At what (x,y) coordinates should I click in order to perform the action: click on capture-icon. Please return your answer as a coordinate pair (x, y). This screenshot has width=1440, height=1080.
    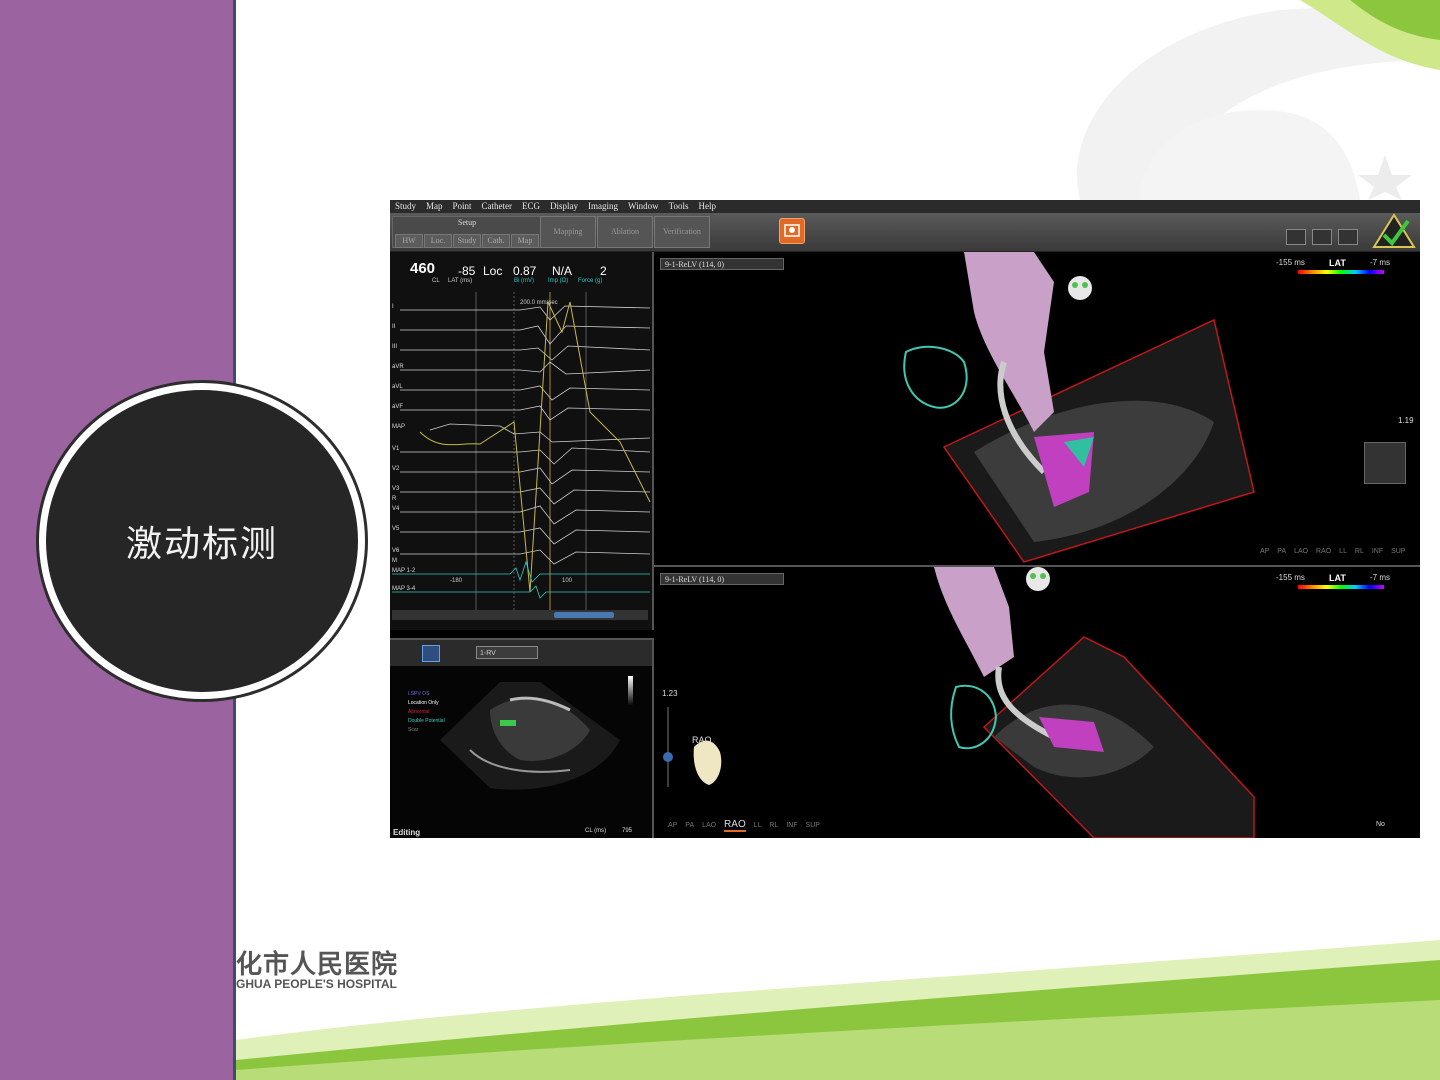
    Looking at the image, I should click on (792, 230).